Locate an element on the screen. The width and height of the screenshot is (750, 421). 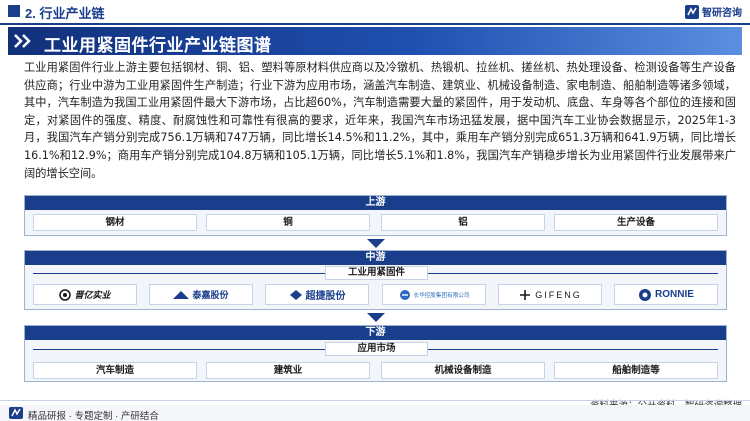
midstream-heading: 中游 is located at coordinates (375, 258).